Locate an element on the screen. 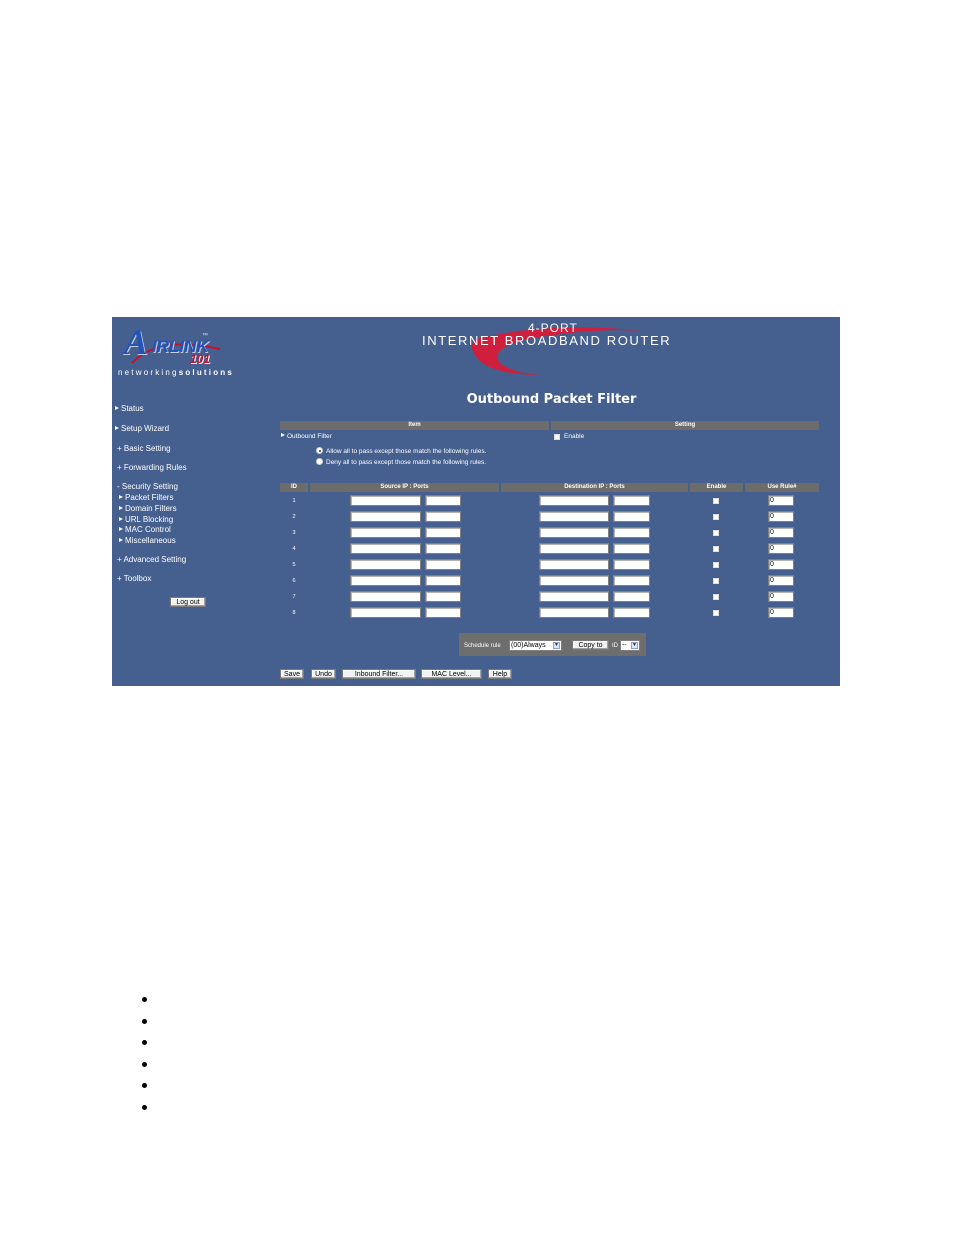 The image size is (954, 1235). rule-id: 2 is located at coordinates (294, 517).